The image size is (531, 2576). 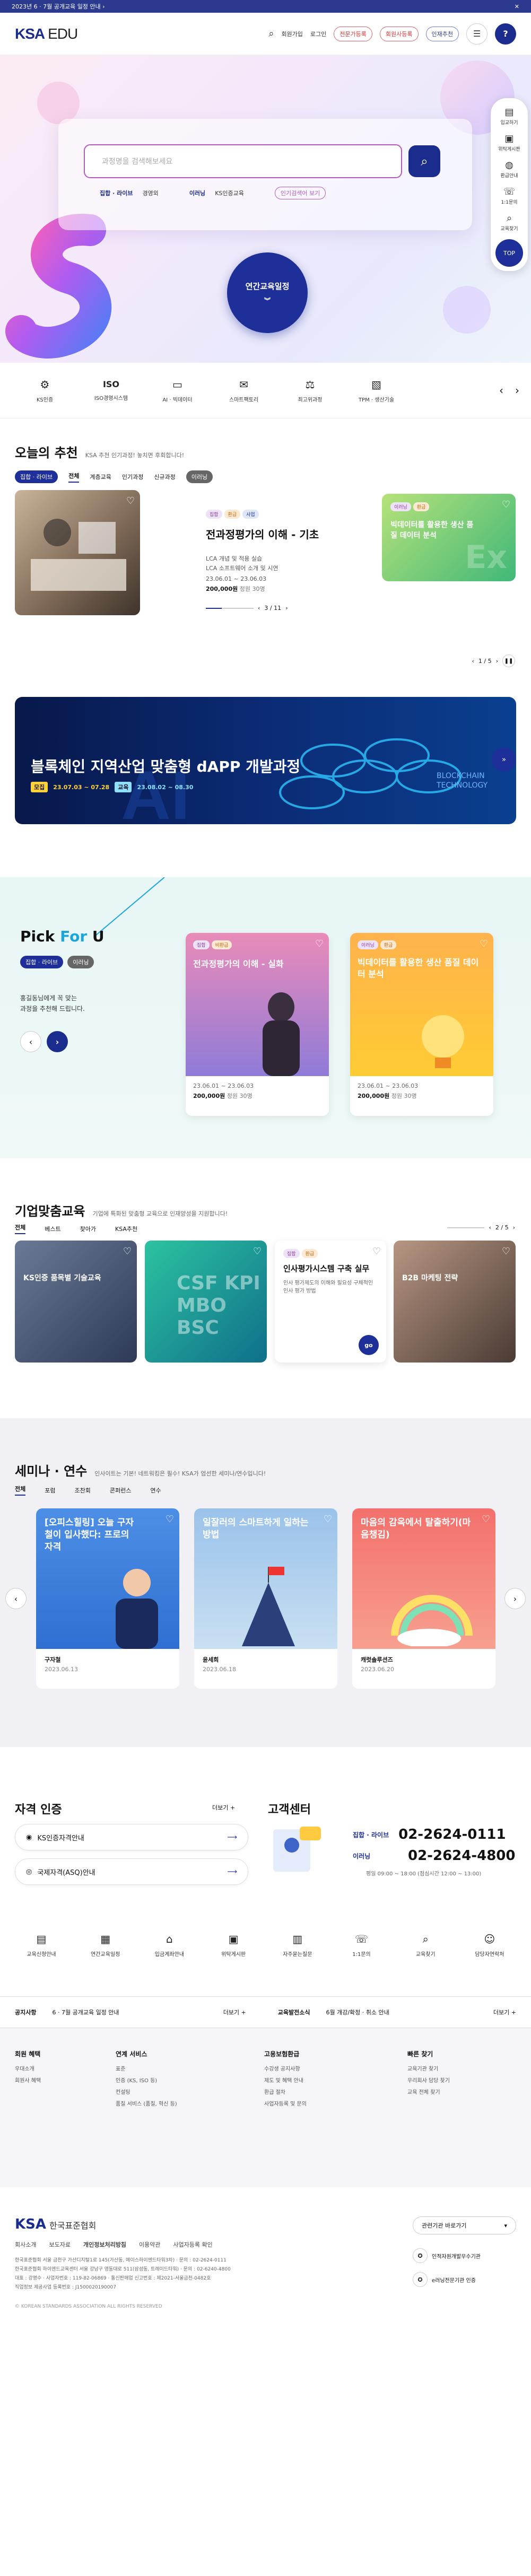 What do you see at coordinates (164, 477) in the screenshot?
I see `tab-new: 신규과정` at bounding box center [164, 477].